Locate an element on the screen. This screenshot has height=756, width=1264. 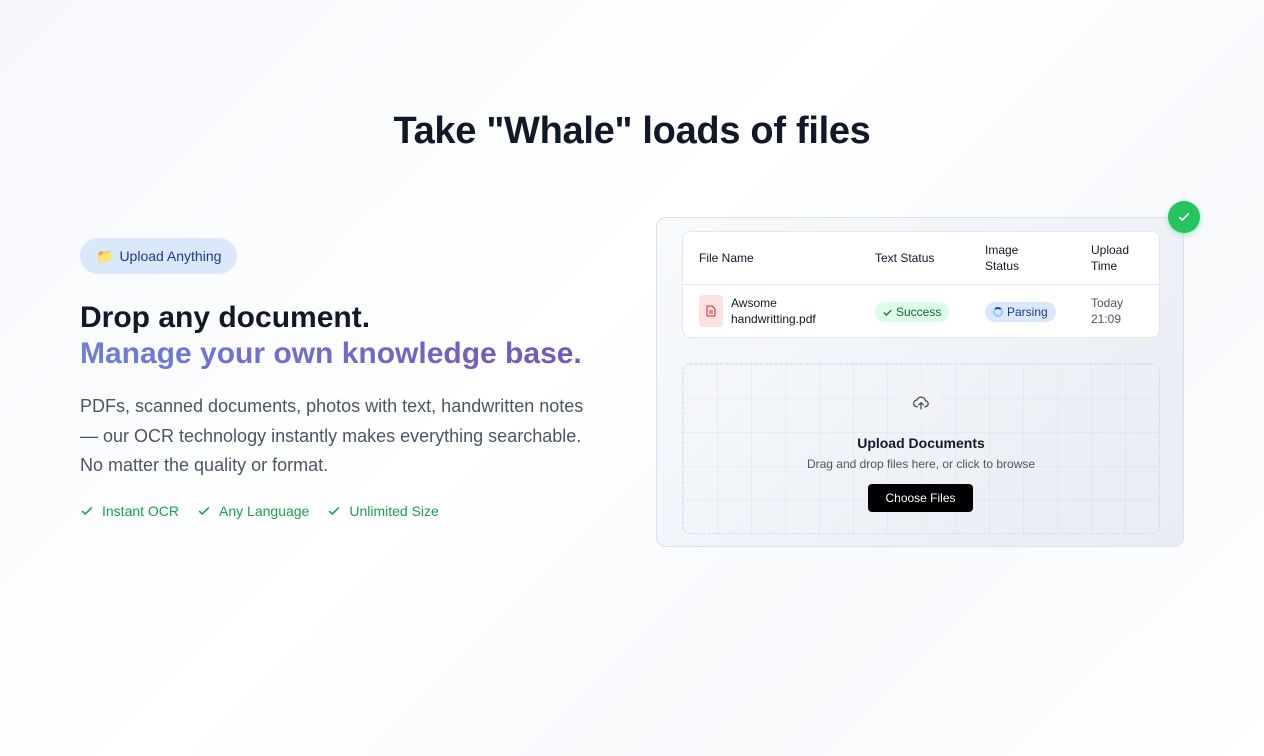
header-image-status: Image Status is located at coordinates (1002, 258).